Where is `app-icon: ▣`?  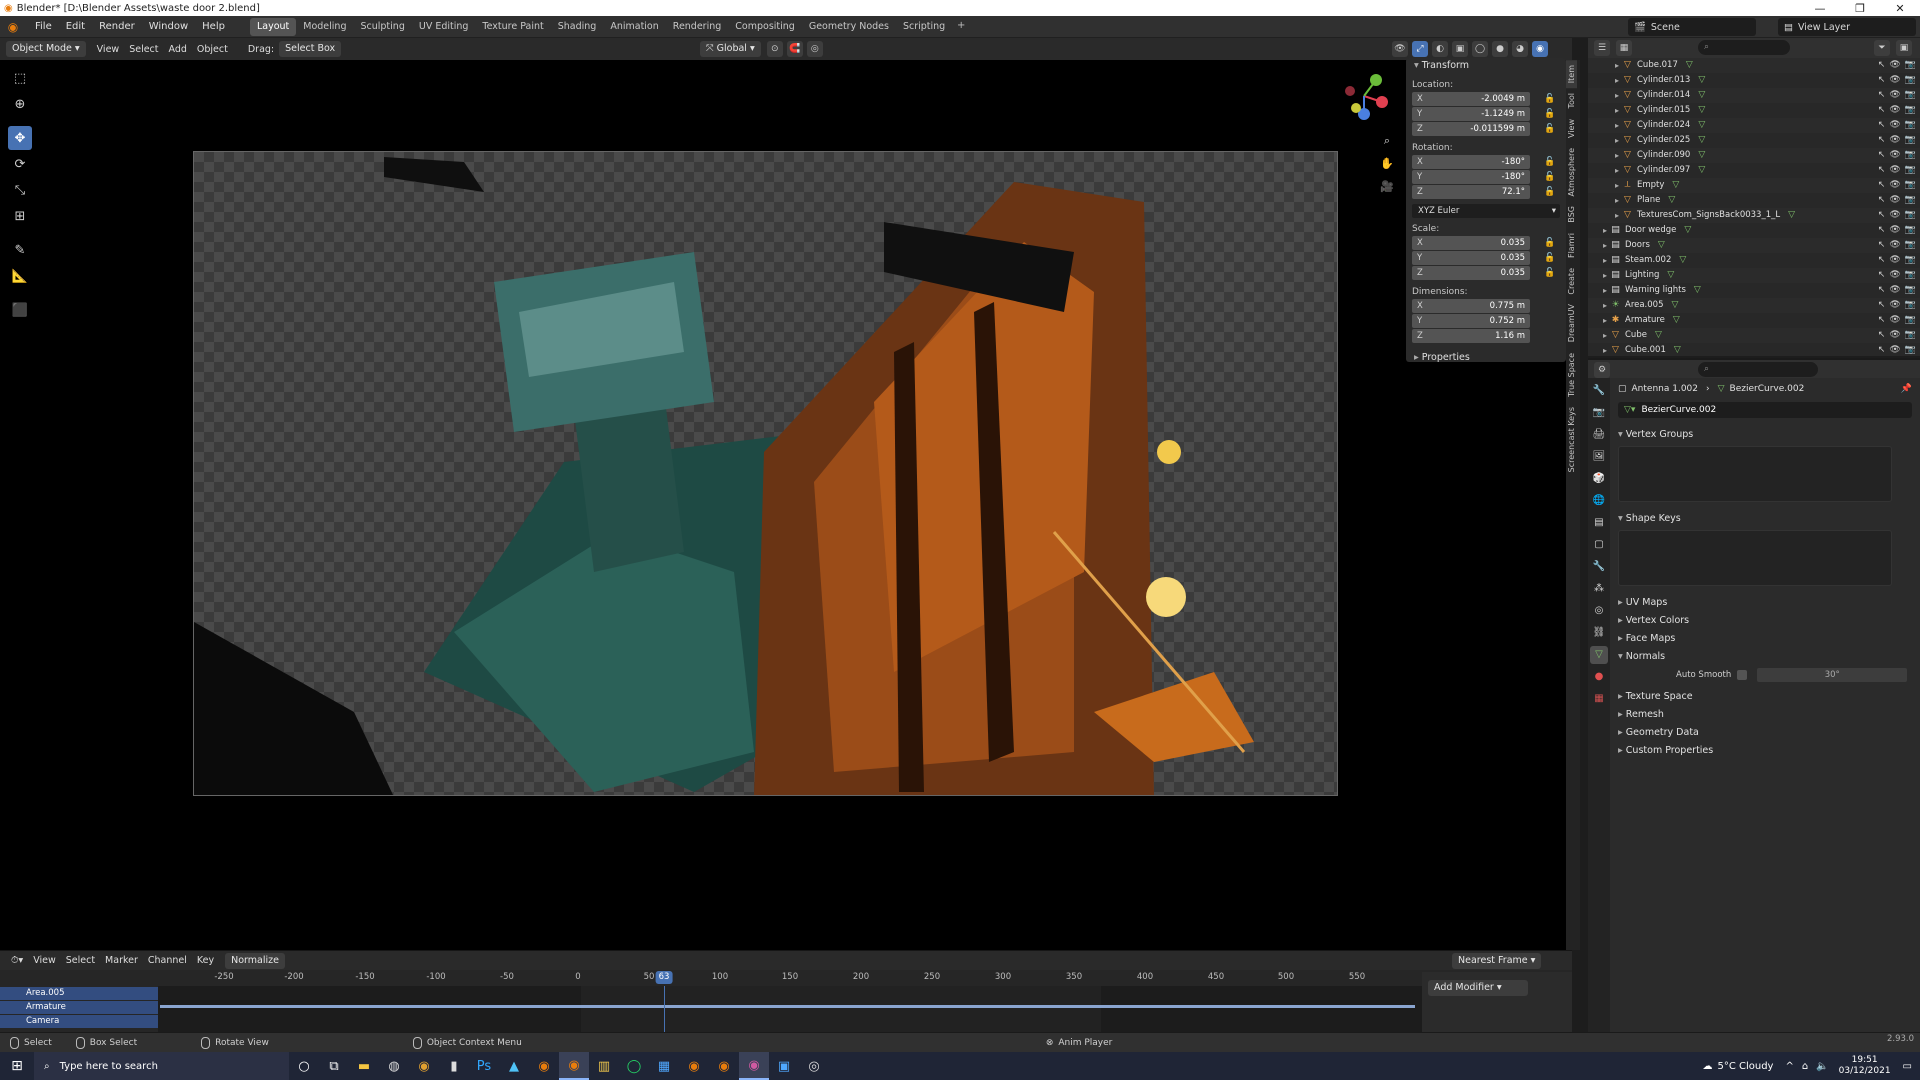
app-icon: ▣ is located at coordinates (784, 1066).